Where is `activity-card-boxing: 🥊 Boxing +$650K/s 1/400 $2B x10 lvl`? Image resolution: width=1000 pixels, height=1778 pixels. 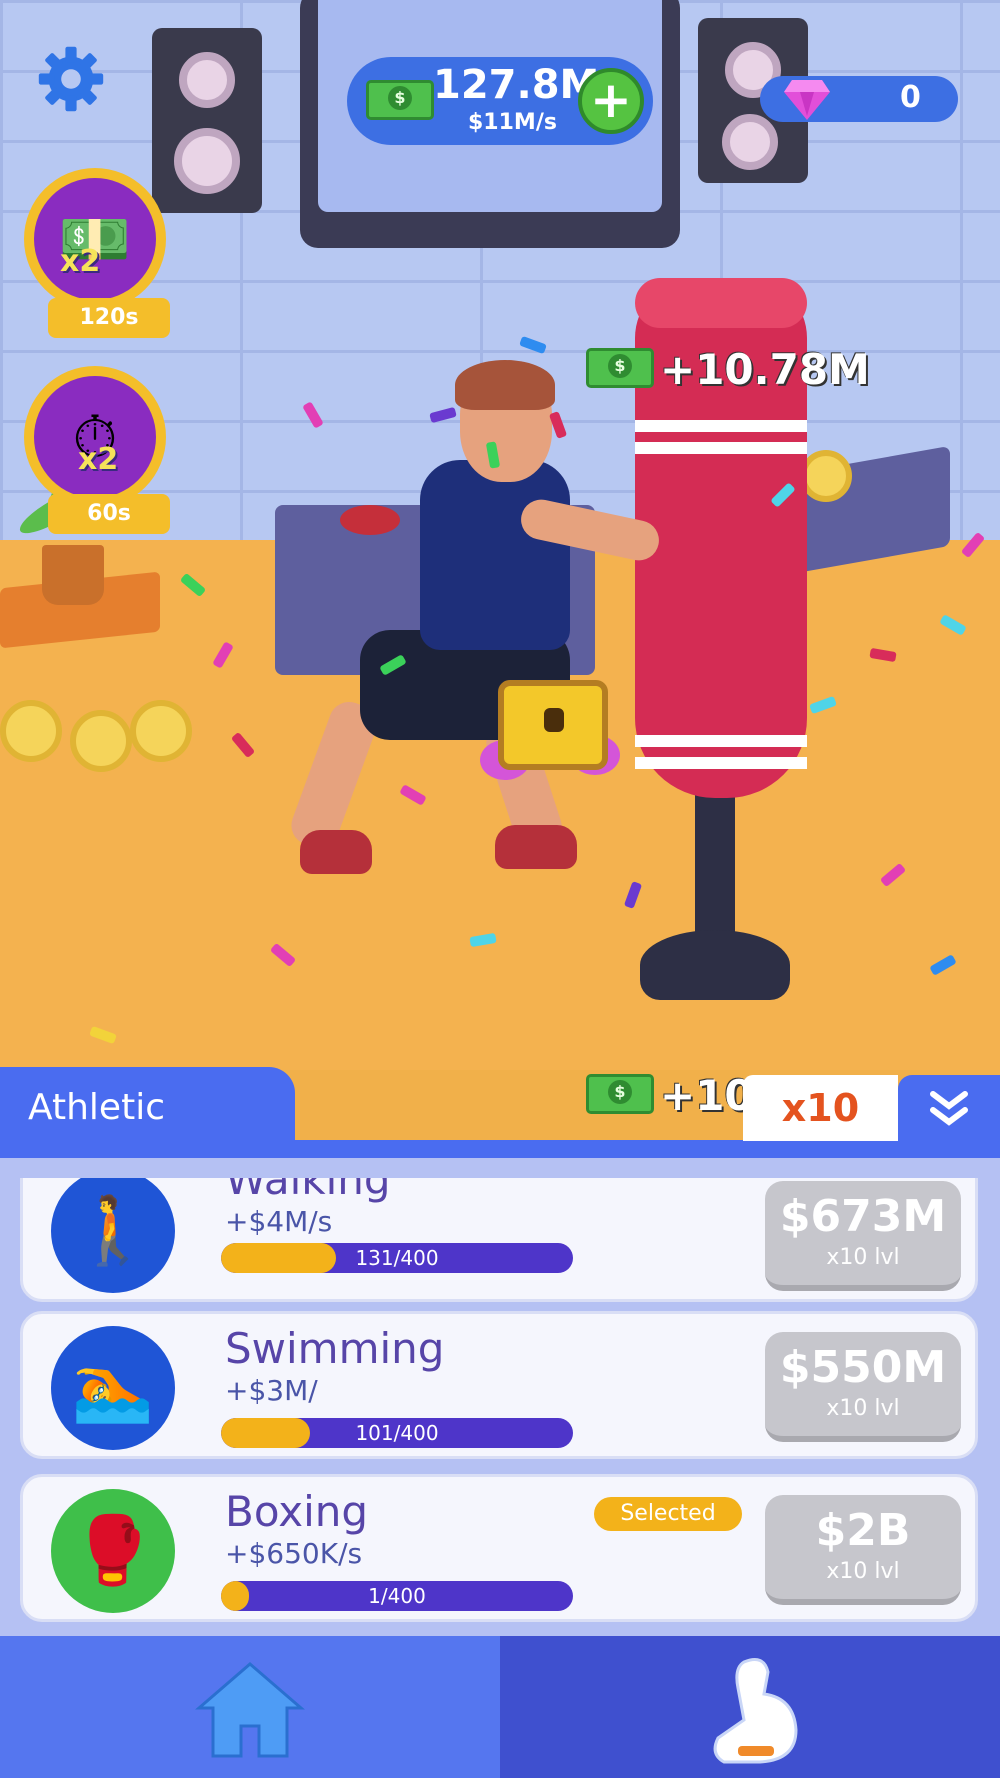 activity-card-boxing: 🥊 Boxing +$650K/s 1/400 $2B x10 lvl is located at coordinates (499, 1548).